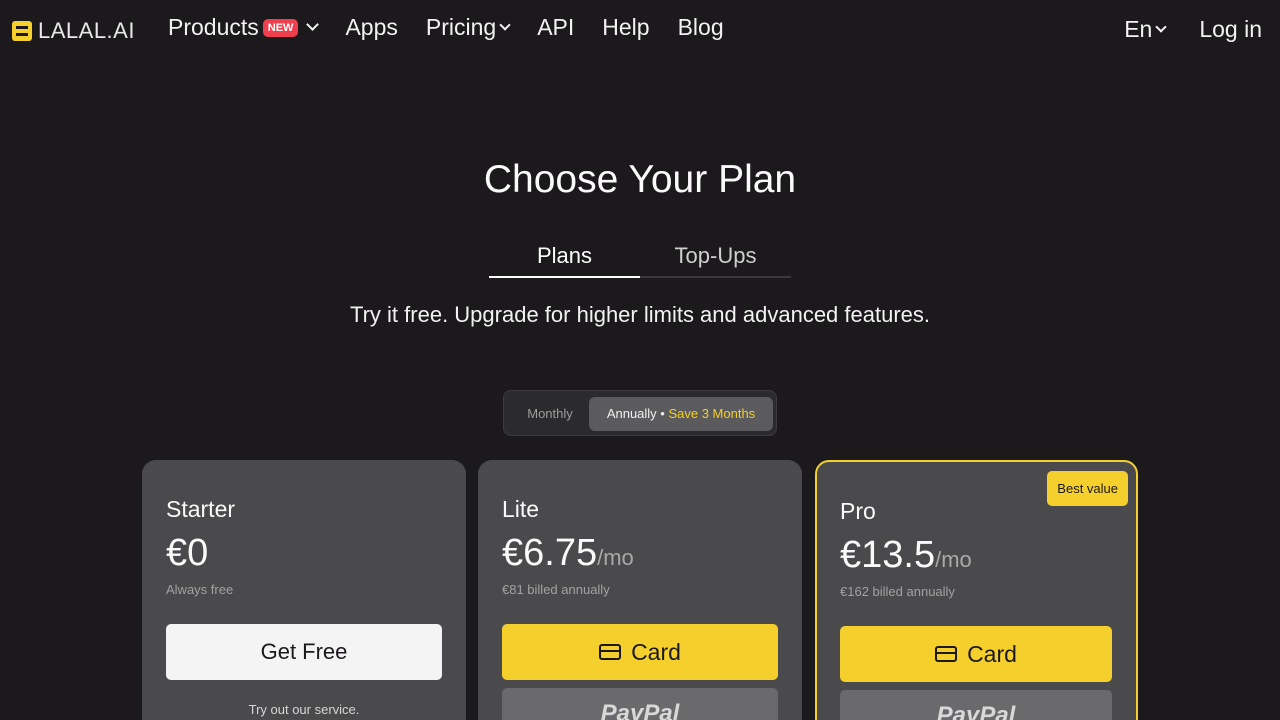  I want to click on nav-products-label: Products, so click(213, 27).